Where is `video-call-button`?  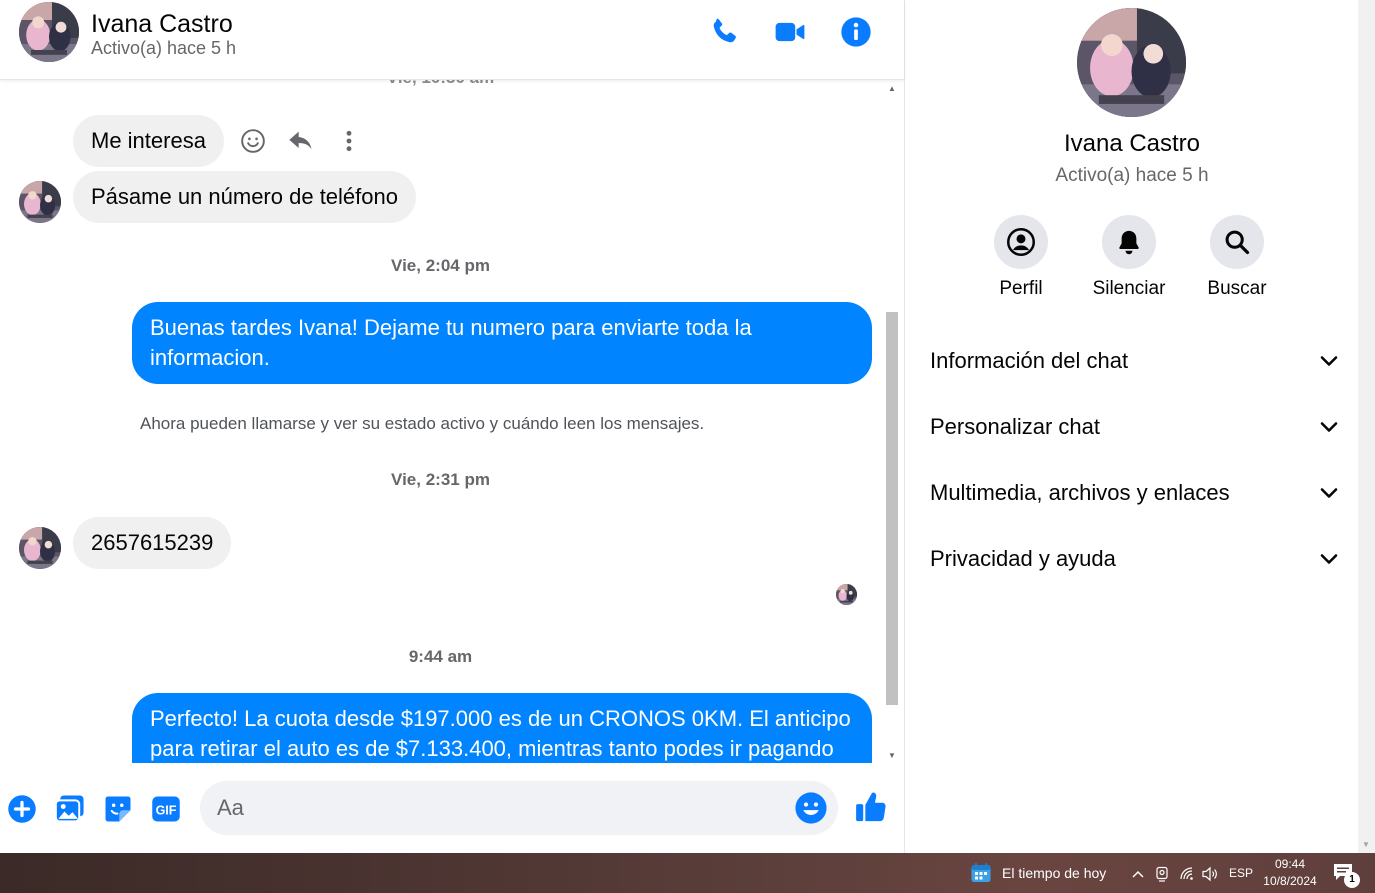 video-call-button is located at coordinates (790, 32).